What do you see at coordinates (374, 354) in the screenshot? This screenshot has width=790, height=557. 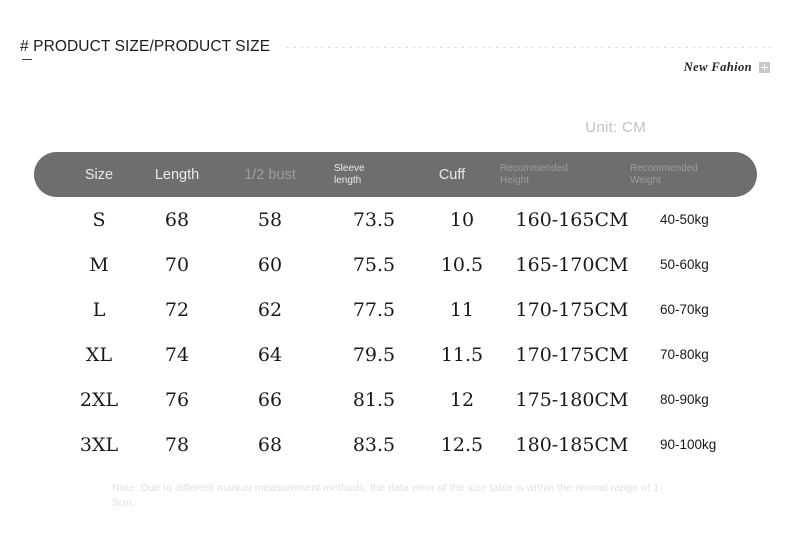 I see `cell-sleeve: 79.5` at bounding box center [374, 354].